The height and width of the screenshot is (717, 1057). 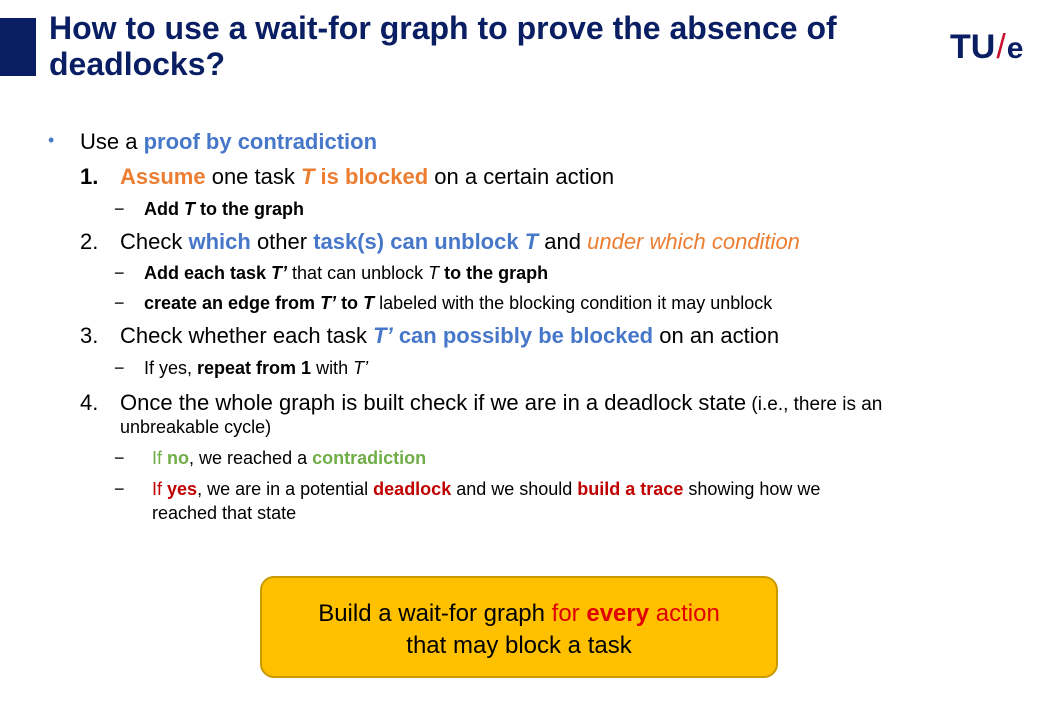 I want to click on step-4-sub-1: − If no, we reached a contradiction, so click(x=270, y=458).